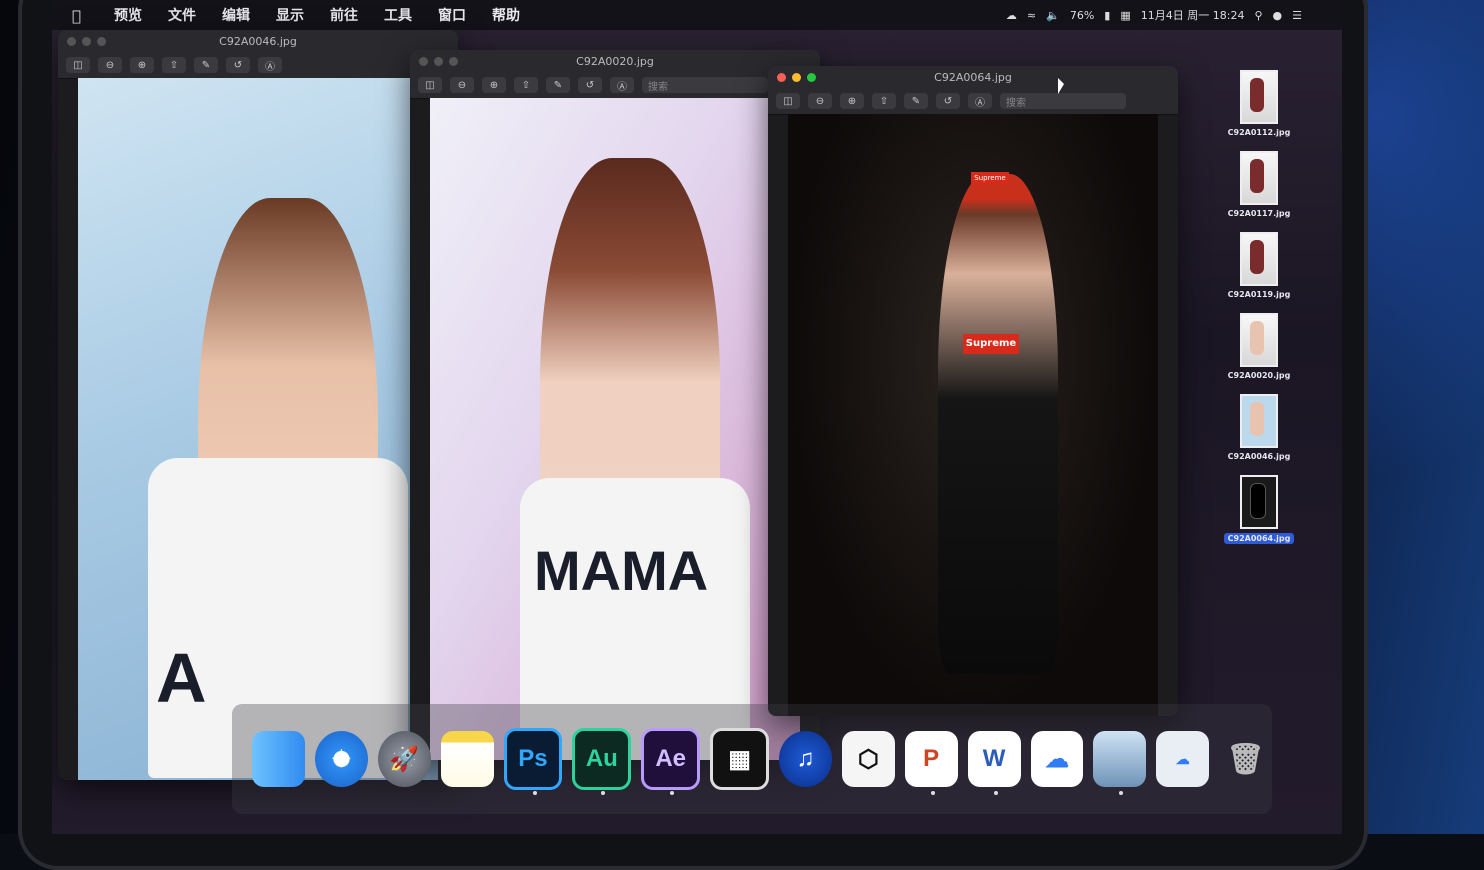 The image size is (1484, 870). Describe the element at coordinates (1259, 456) in the screenshot. I see `file-name: C92A0046.jpg` at that location.